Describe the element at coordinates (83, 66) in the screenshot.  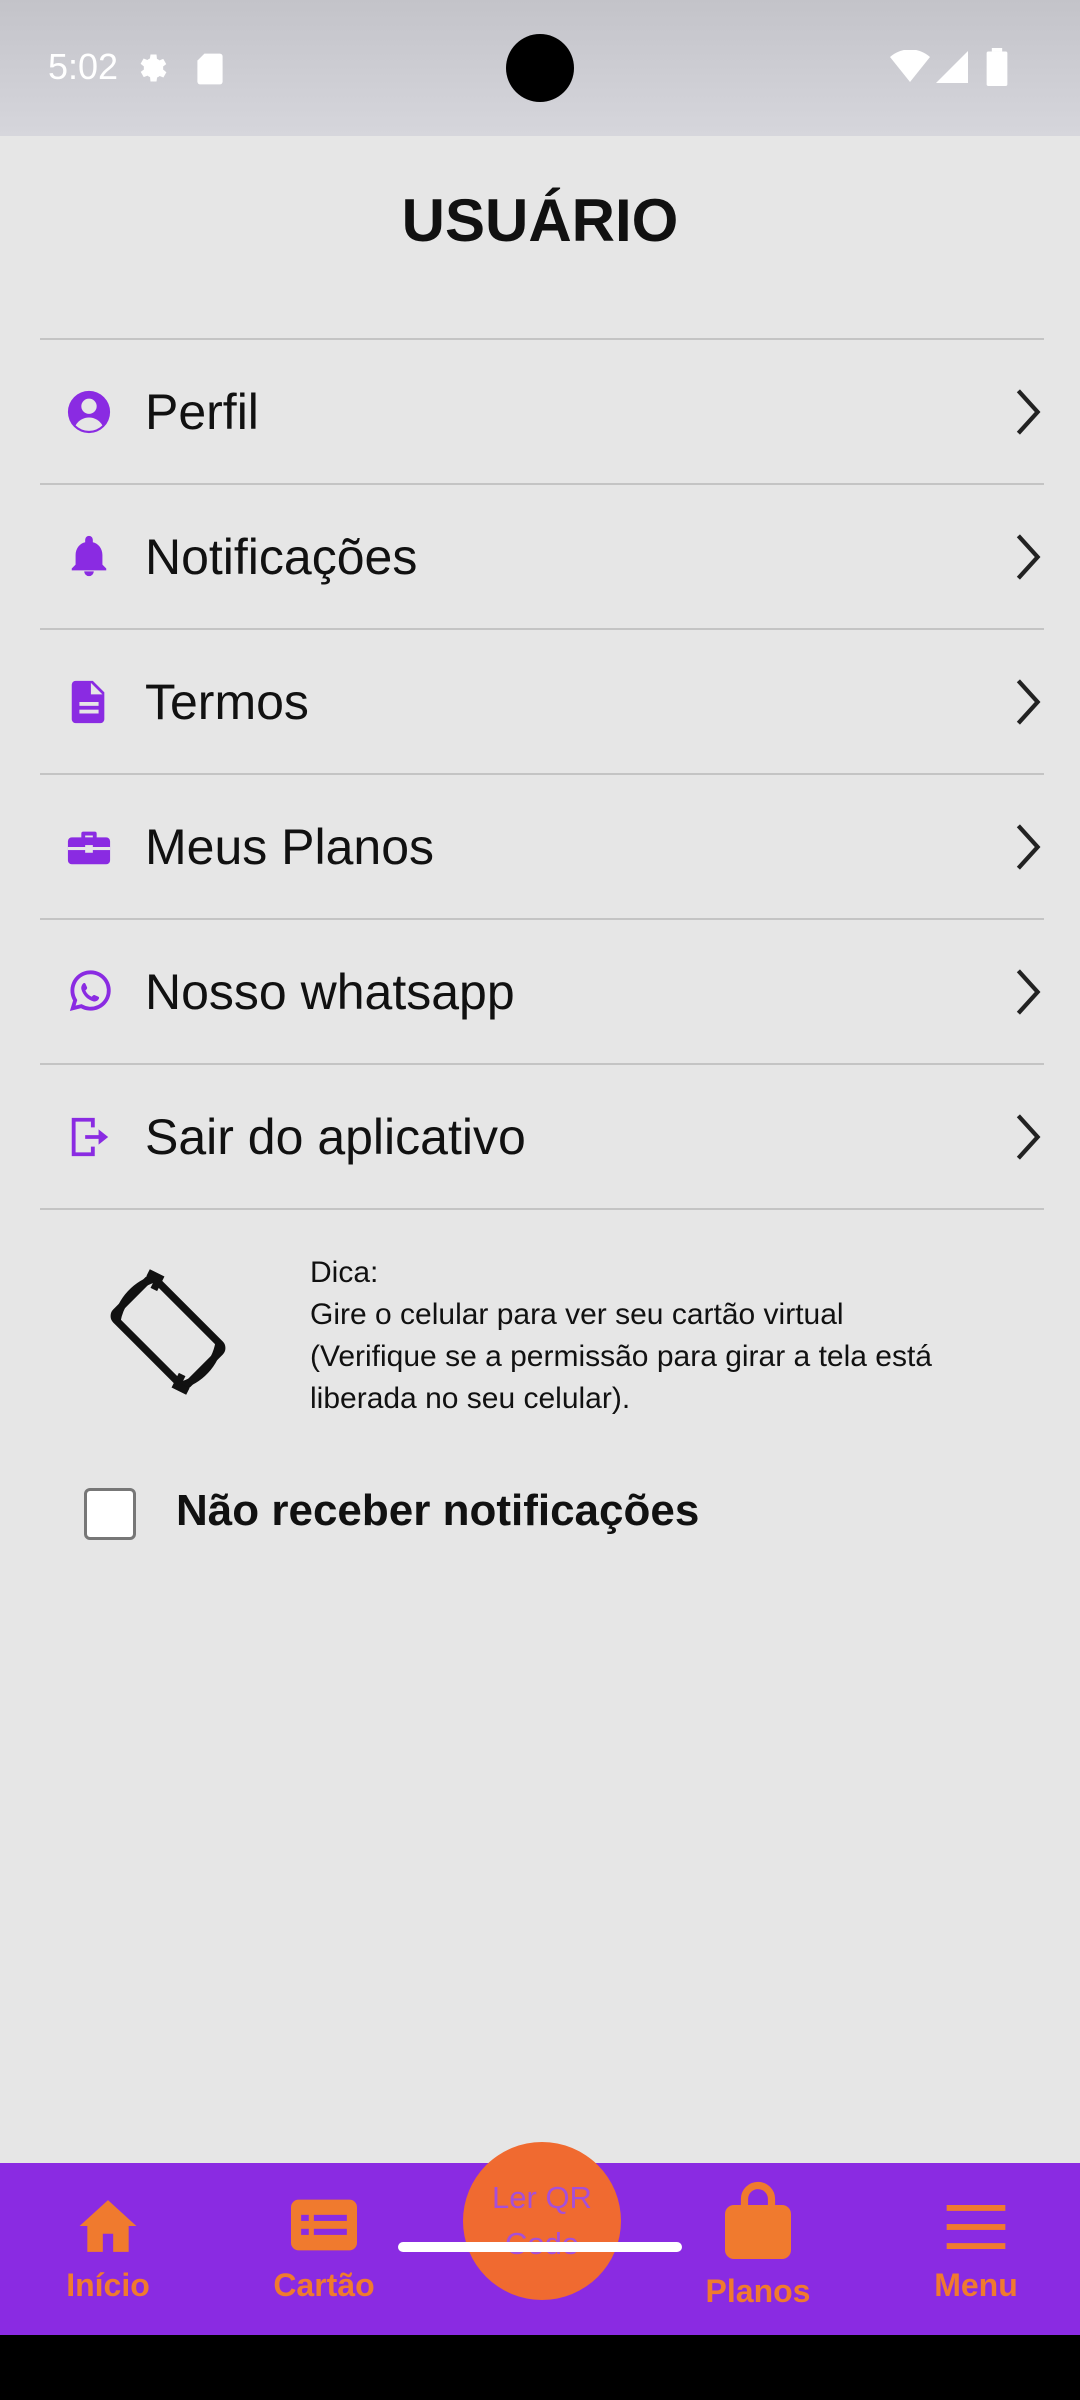
I see `status-time: 5:02` at that location.